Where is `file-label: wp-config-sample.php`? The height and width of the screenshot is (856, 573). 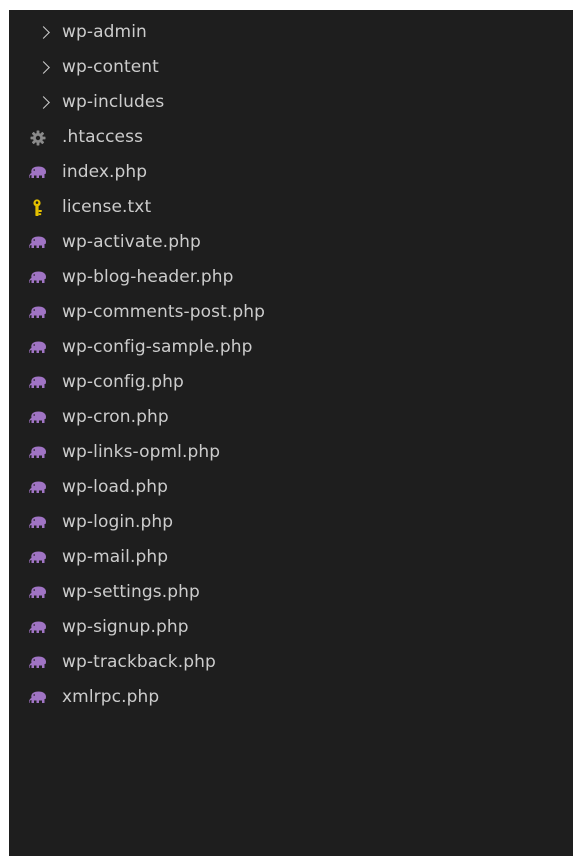 file-label: wp-config-sample.php is located at coordinates (157, 347).